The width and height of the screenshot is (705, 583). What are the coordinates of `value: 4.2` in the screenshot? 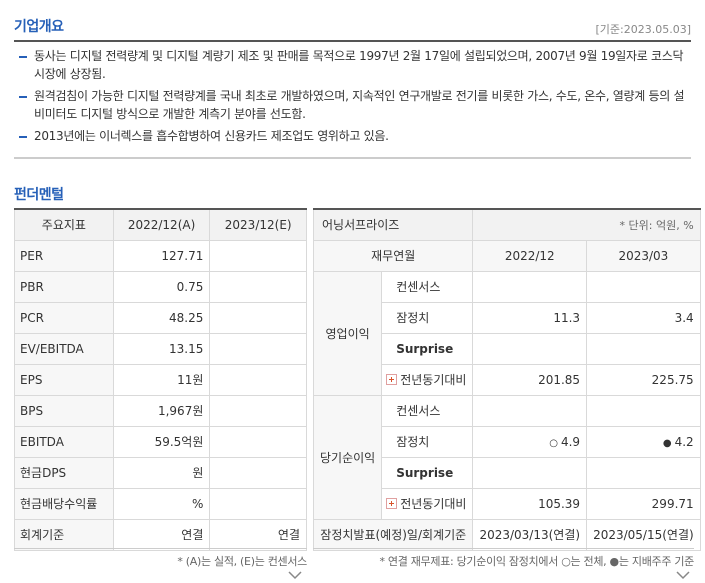 It's located at (684, 441).